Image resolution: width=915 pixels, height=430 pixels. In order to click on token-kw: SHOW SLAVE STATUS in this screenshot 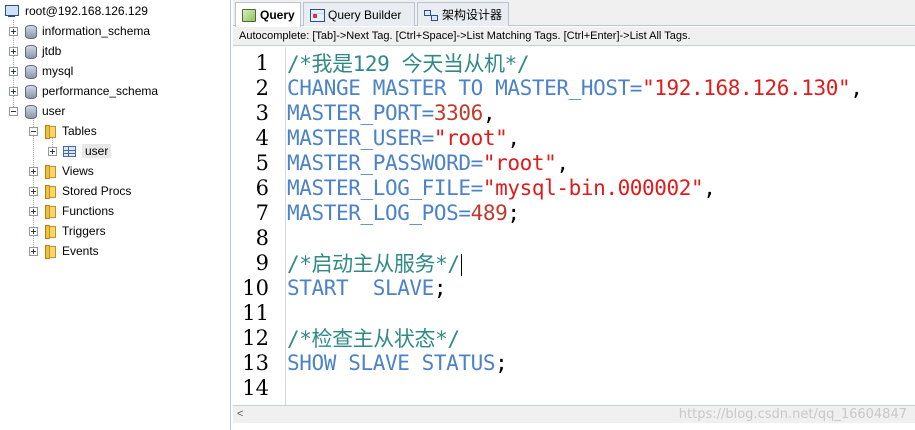, I will do `click(391, 362)`.